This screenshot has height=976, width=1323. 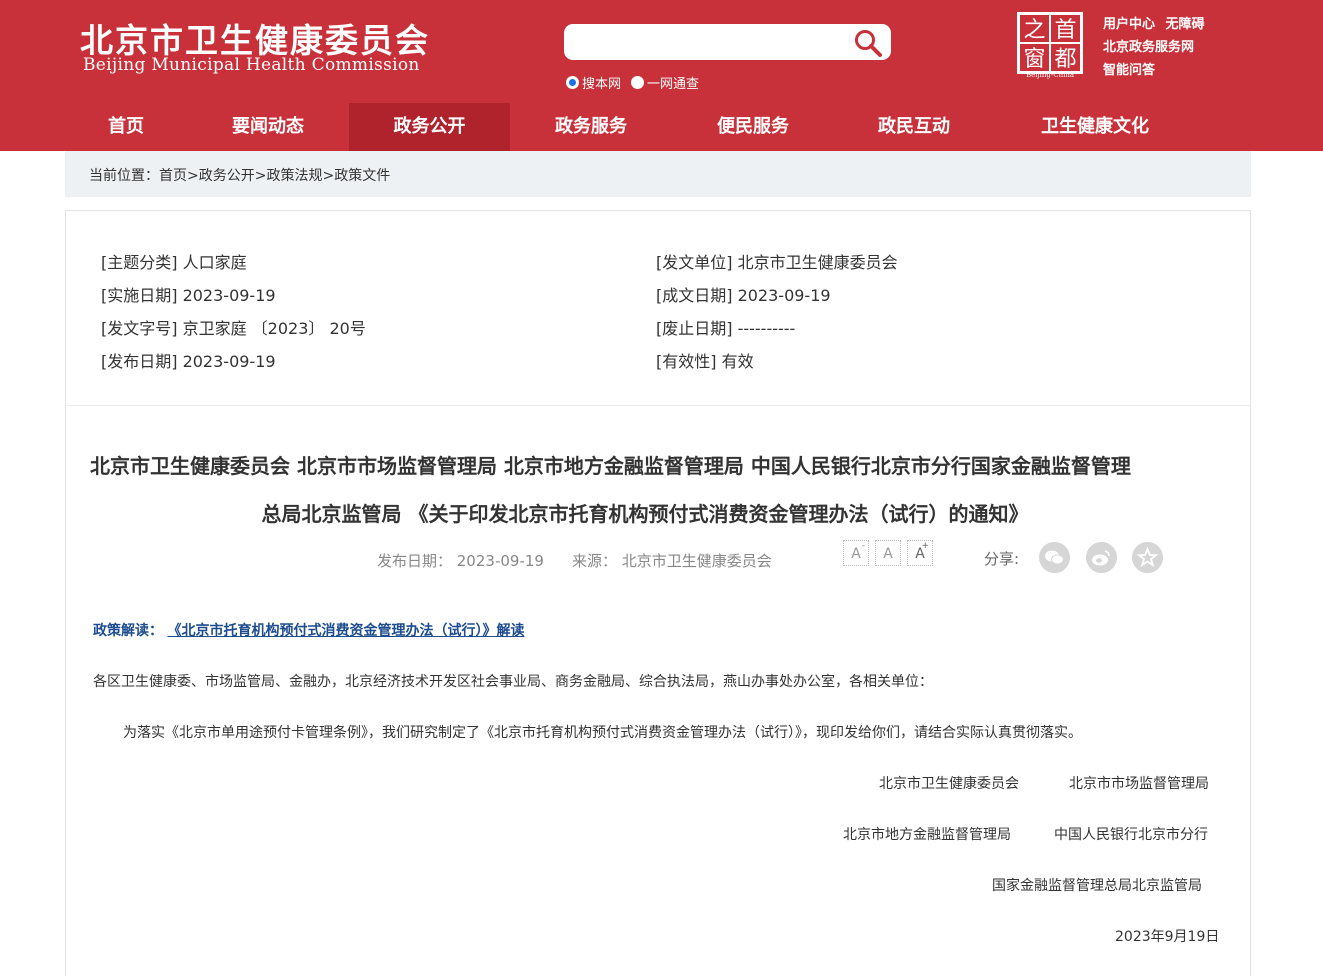 I want to click on font-size-controls: A- A A +, so click(x=891, y=553).